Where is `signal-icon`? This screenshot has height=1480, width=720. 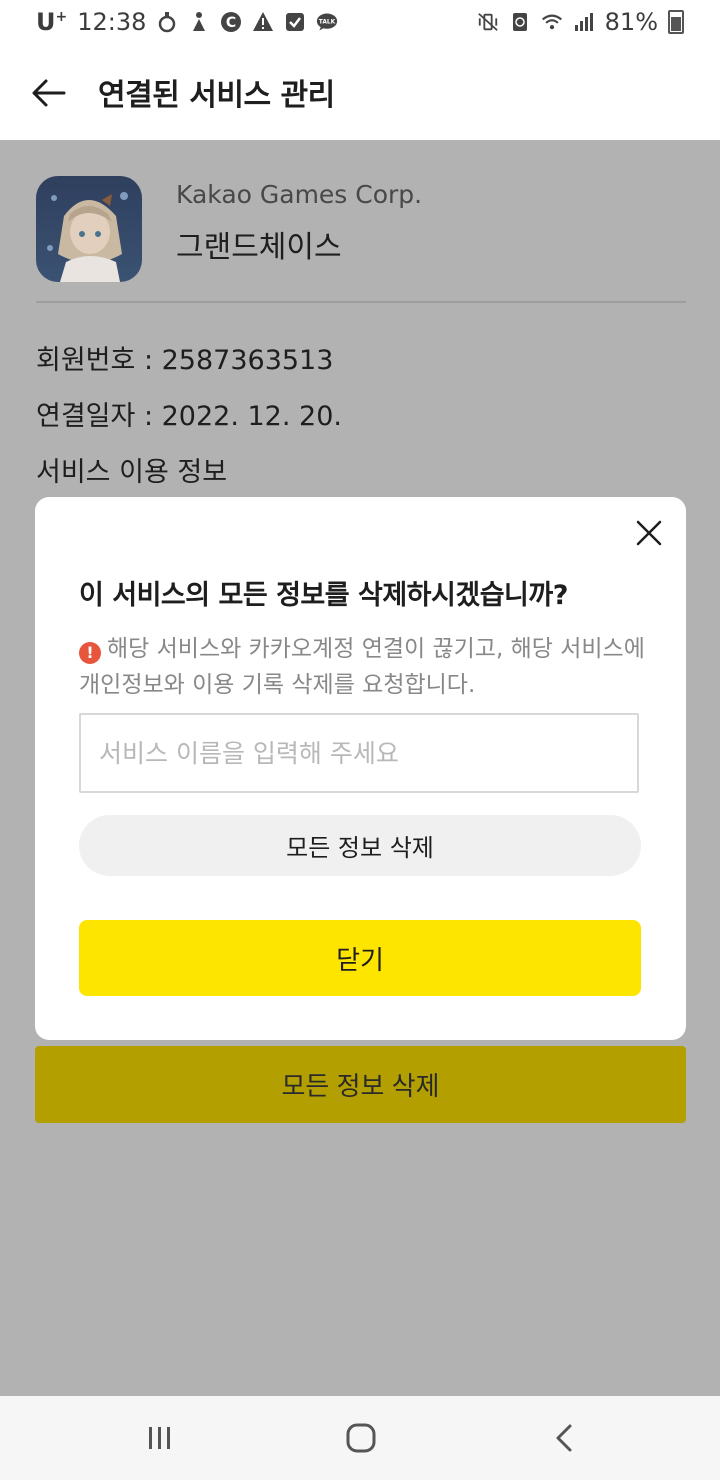
signal-icon is located at coordinates (584, 22).